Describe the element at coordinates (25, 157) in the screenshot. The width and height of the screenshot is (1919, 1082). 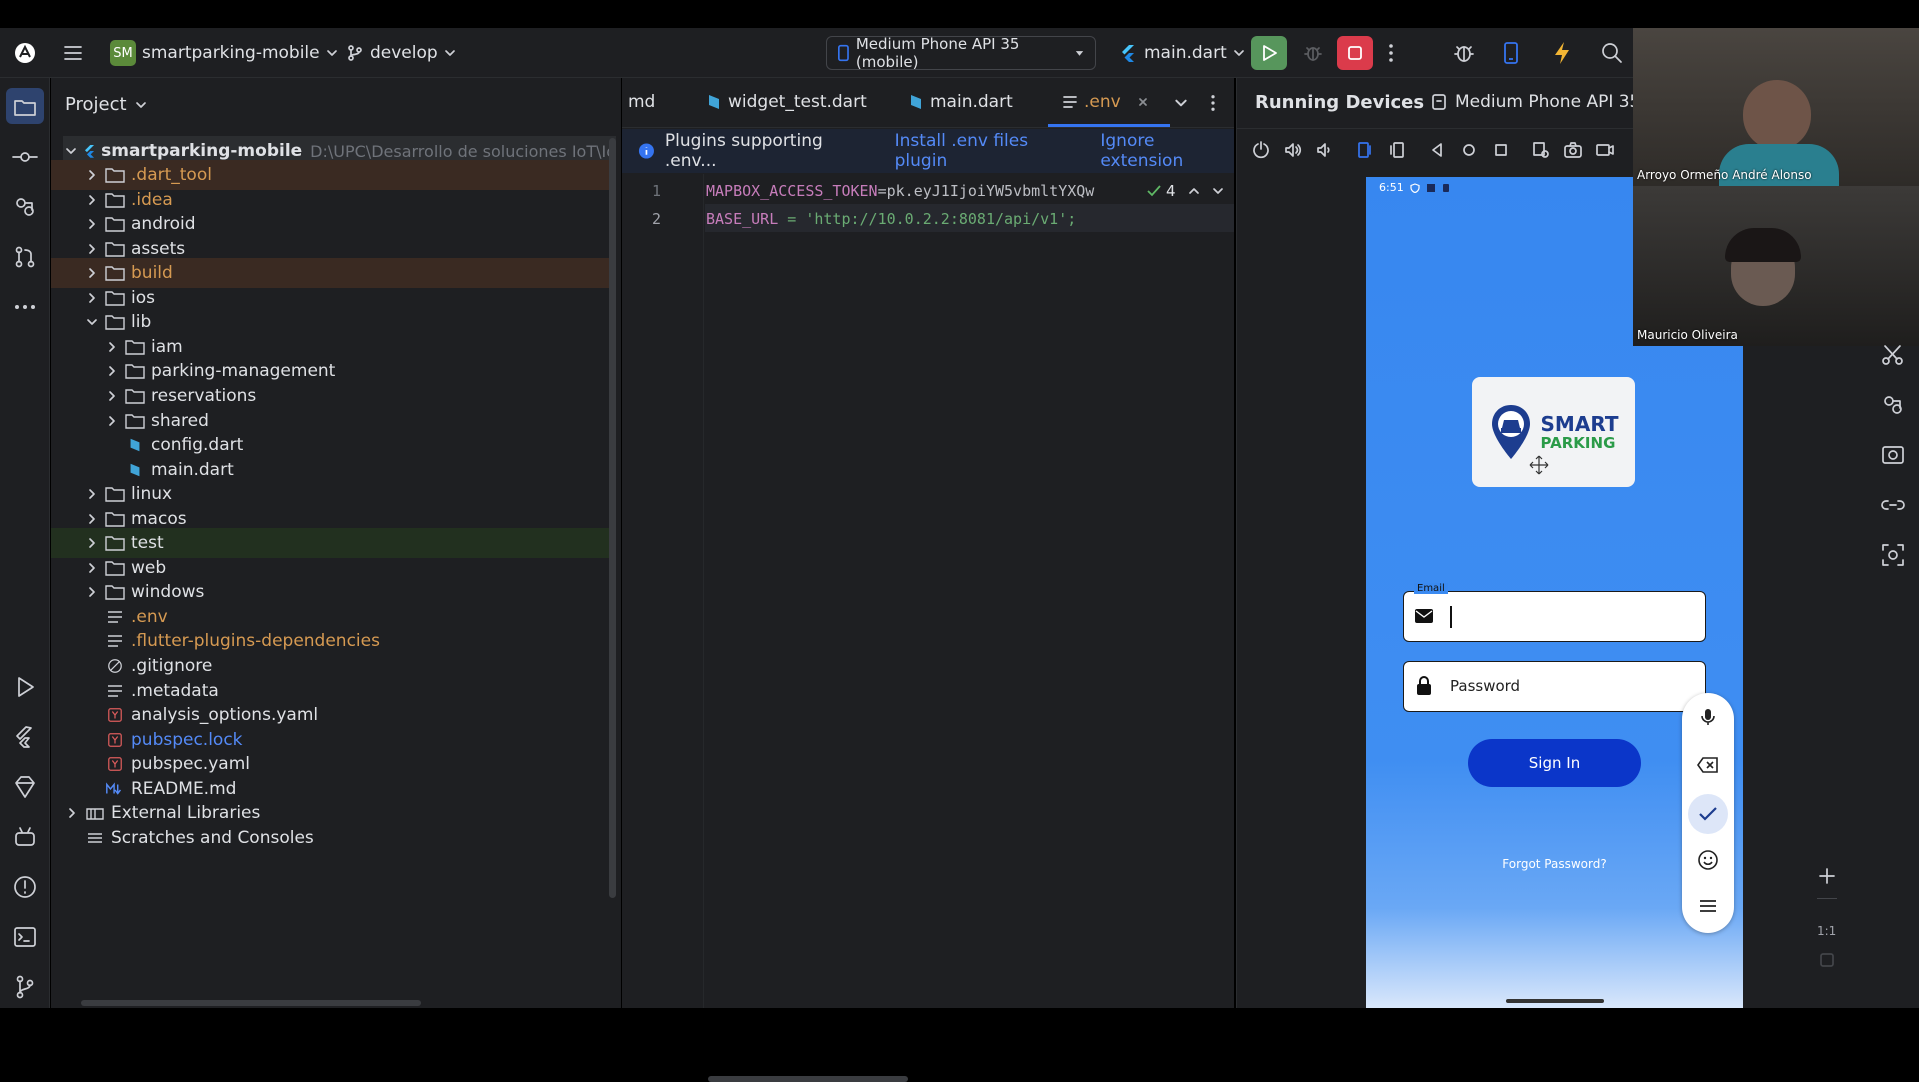
I see `commit-icon` at that location.